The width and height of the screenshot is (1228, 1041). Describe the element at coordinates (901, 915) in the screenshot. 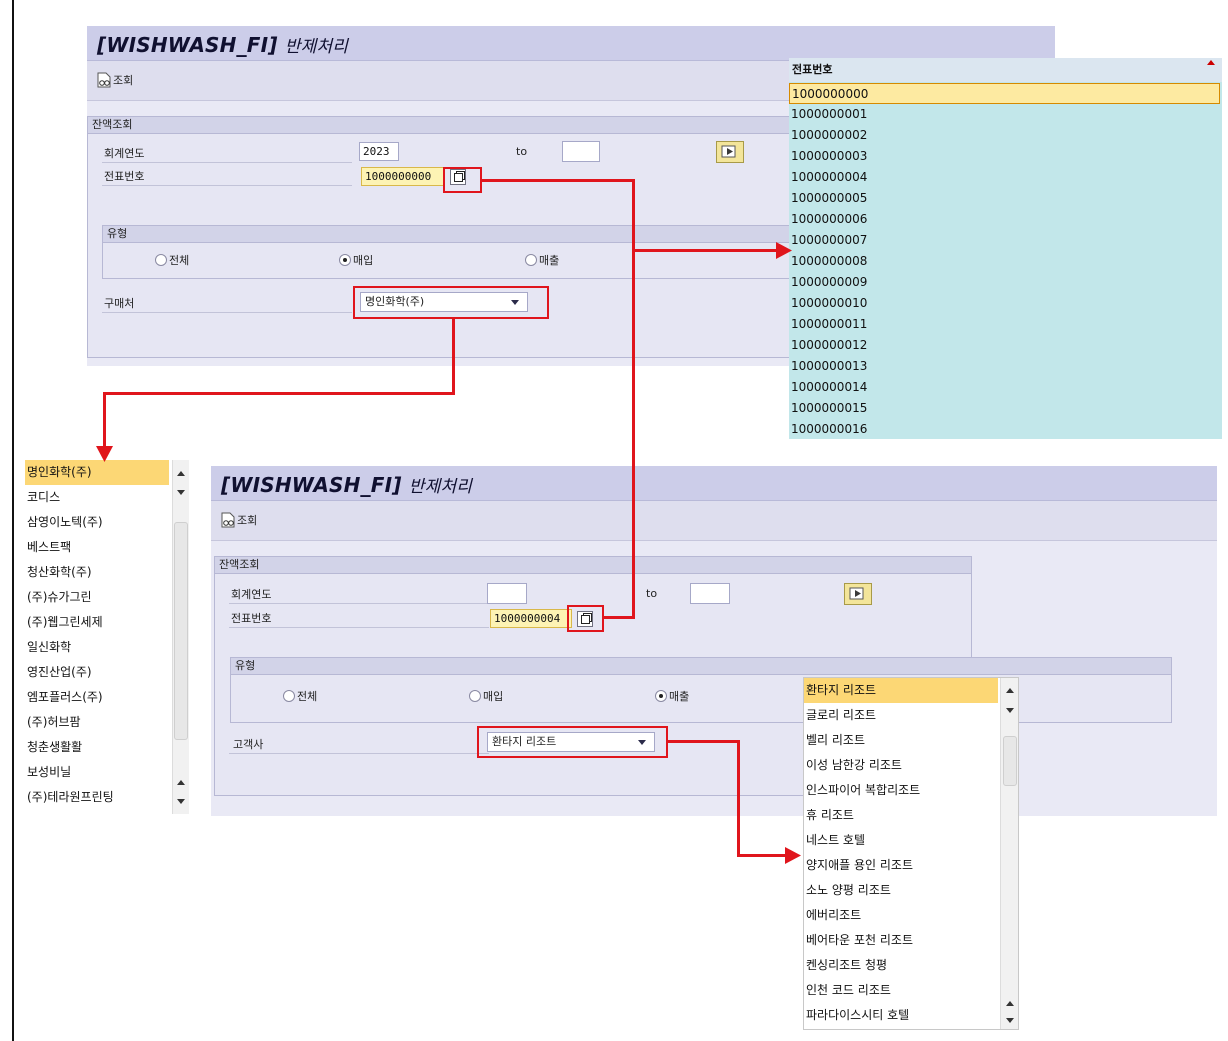

I see `customer-dropdown-item: 에버리조트` at that location.